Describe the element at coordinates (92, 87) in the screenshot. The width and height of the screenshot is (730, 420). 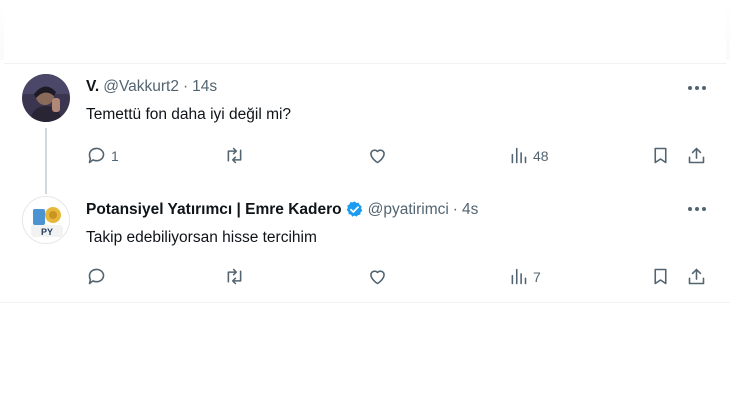
I see `display-name: V.` at that location.